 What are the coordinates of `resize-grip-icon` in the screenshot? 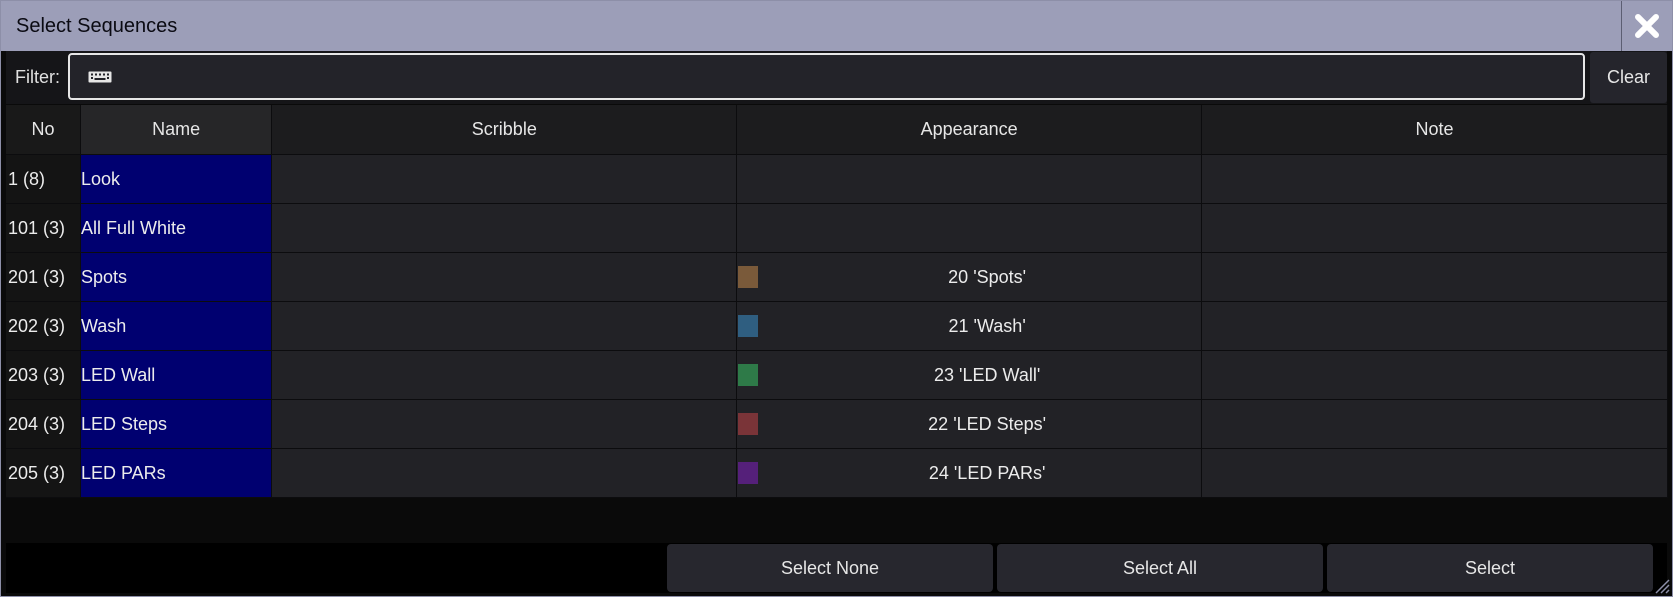 It's located at (1662, 586).